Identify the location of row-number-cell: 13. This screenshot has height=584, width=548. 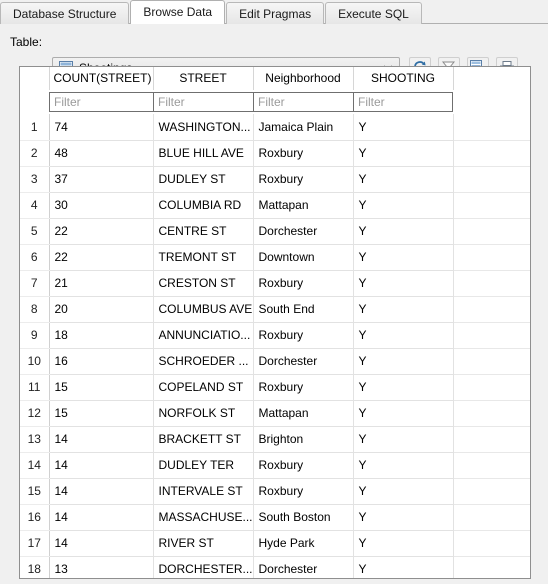
(35, 439).